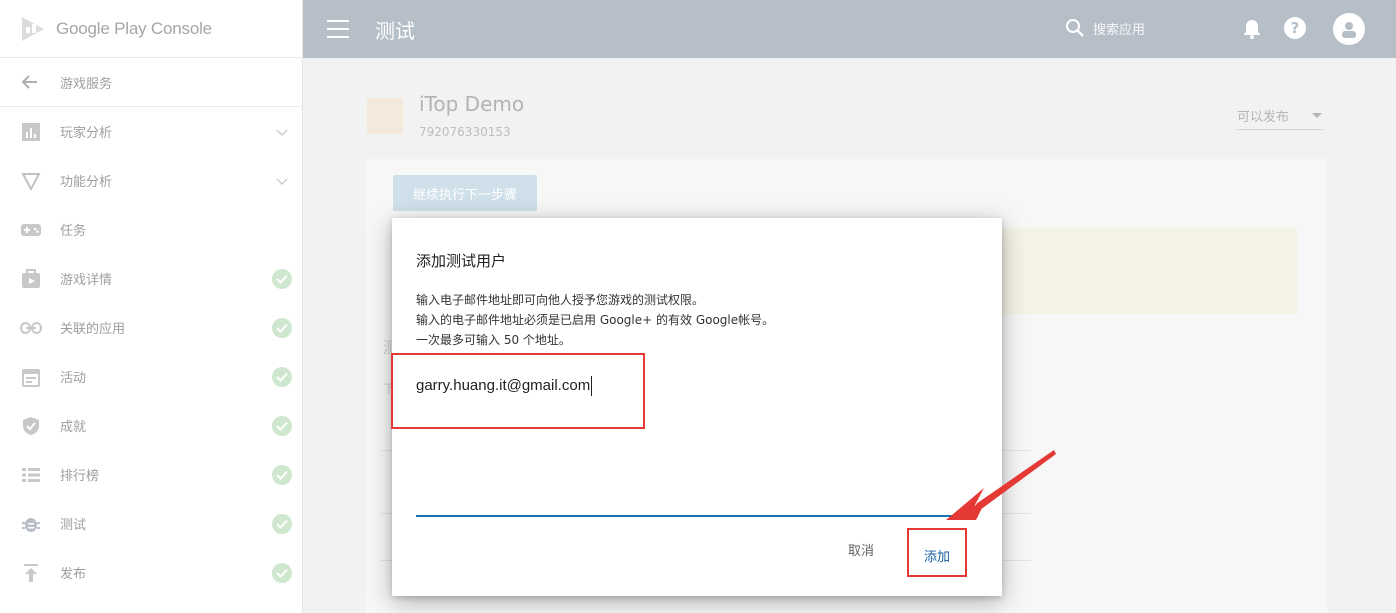 This screenshot has height=613, width=1396. Describe the element at coordinates (93, 329) in the screenshot. I see `sidebar-item-label: 关联的应用` at that location.